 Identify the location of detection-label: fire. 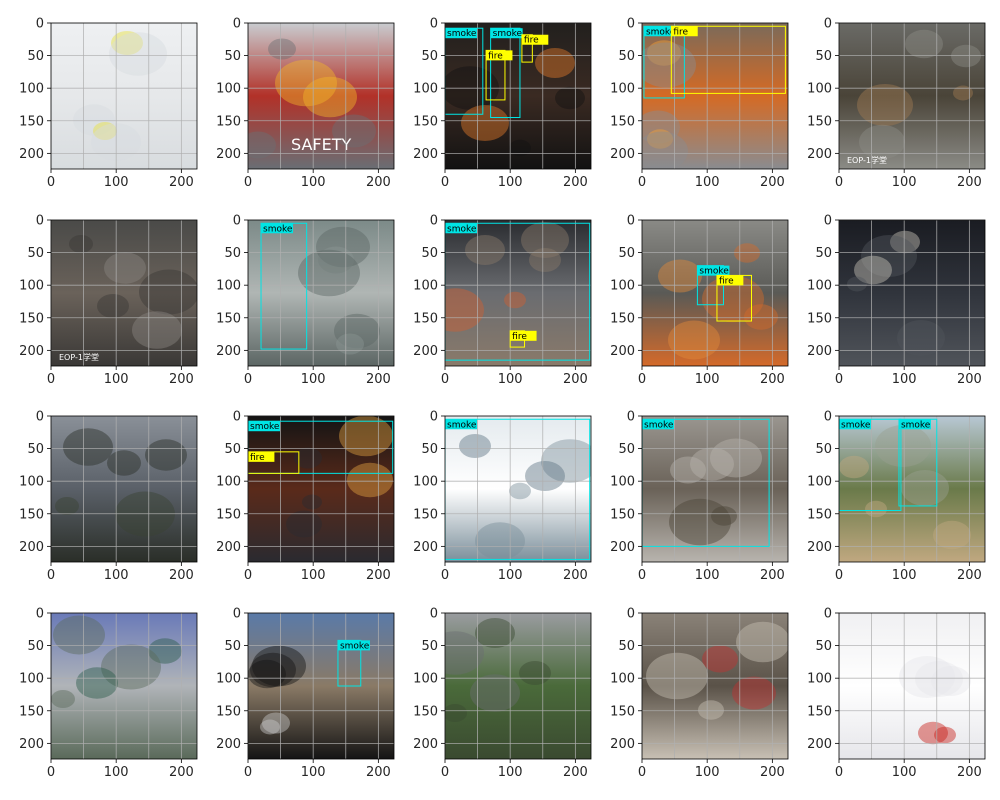
(257, 458).